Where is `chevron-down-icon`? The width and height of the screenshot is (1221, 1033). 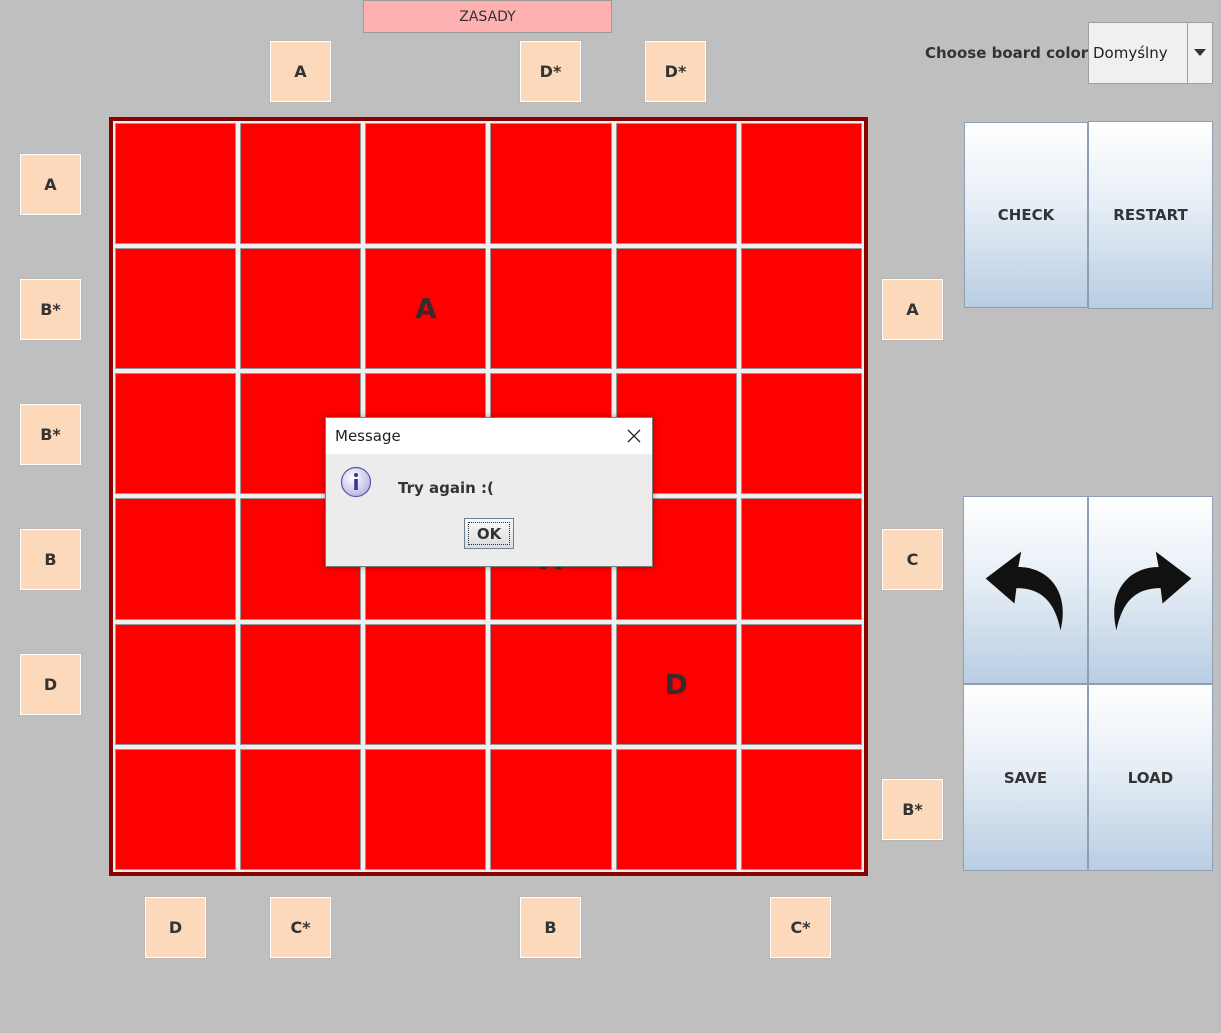
chevron-down-icon is located at coordinates (1200, 52).